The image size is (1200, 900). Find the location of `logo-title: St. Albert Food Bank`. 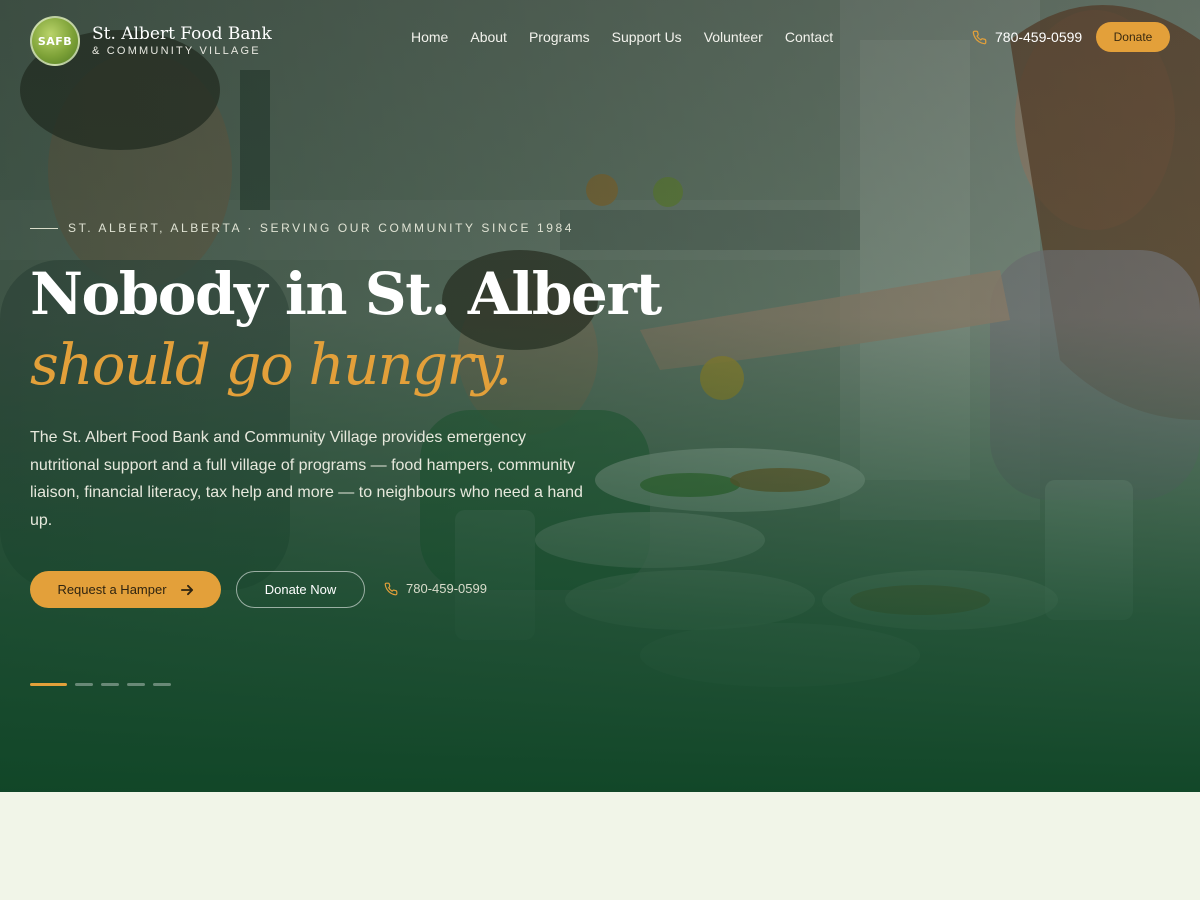

logo-title: St. Albert Food Bank is located at coordinates (182, 34).